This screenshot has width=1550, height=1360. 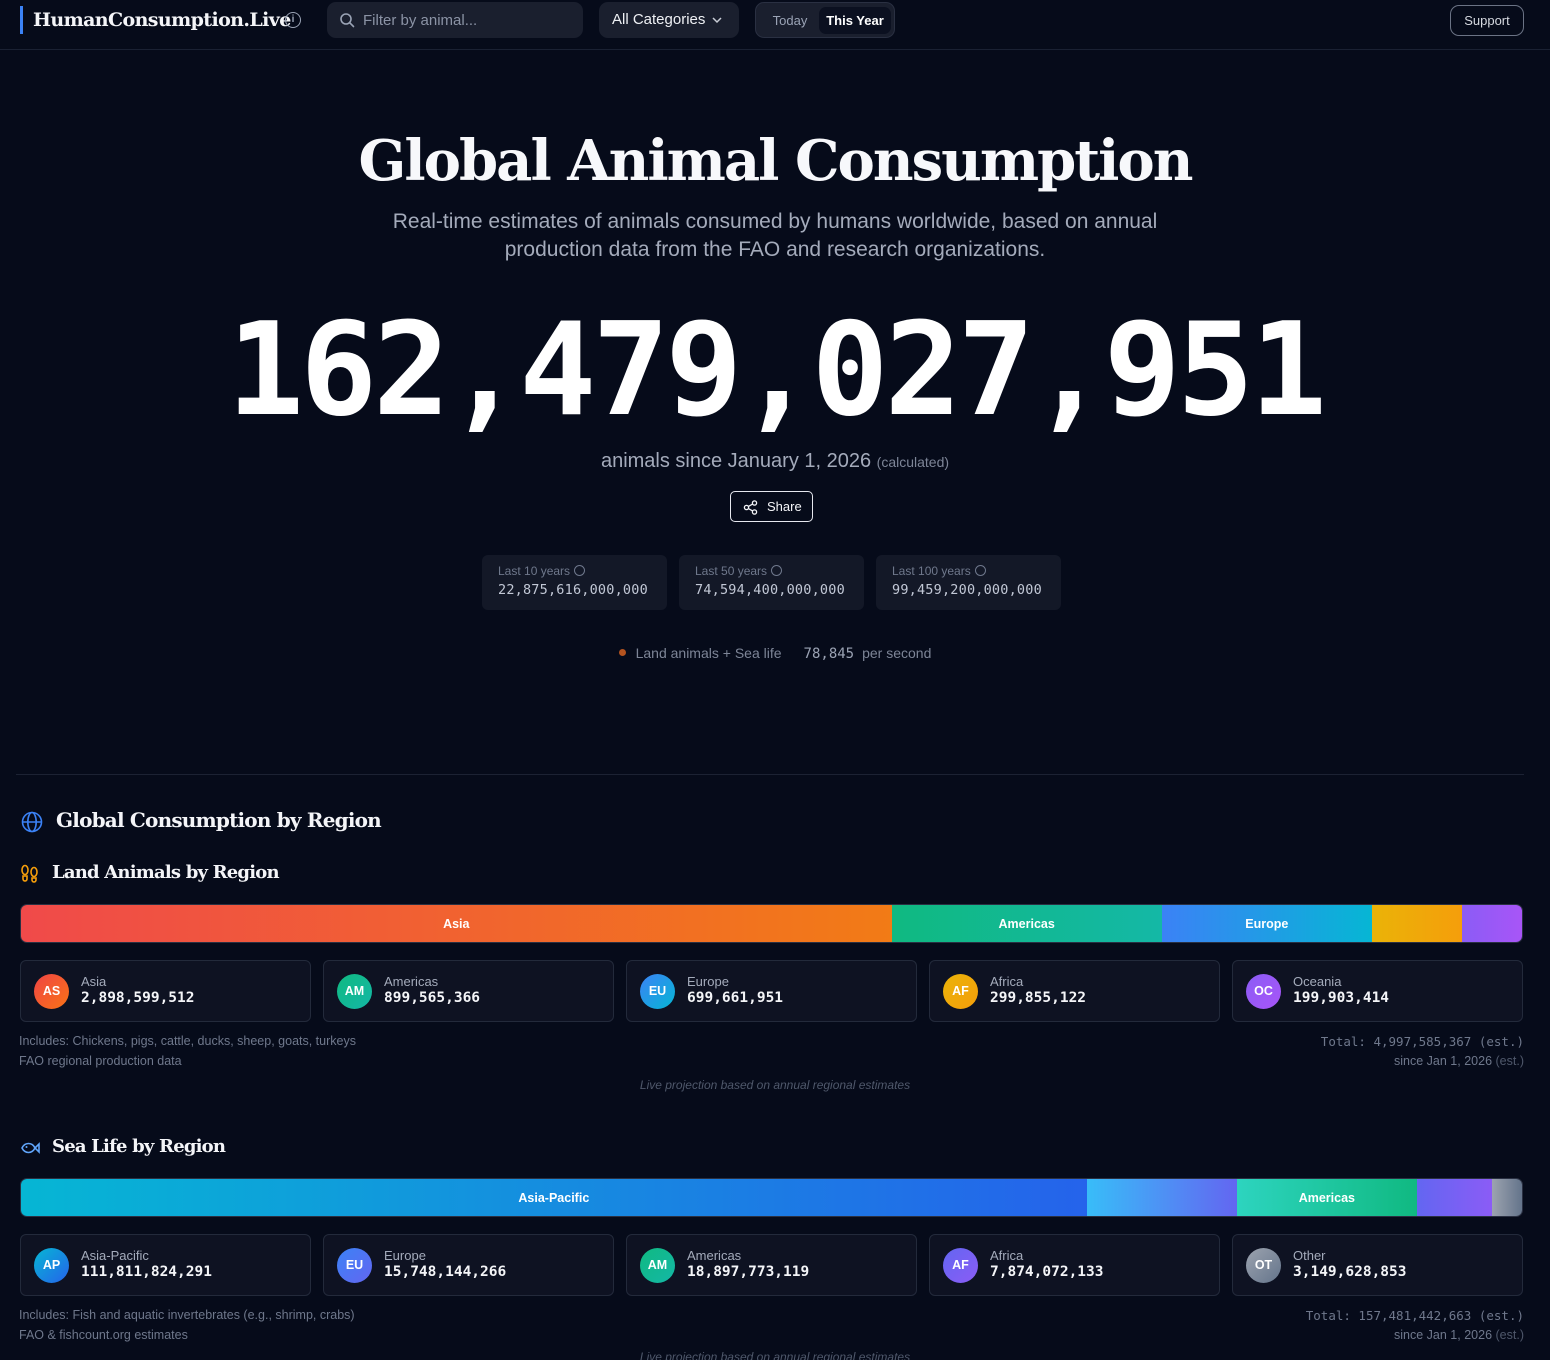 What do you see at coordinates (731, 571) in the screenshot?
I see `history-label: Last 50 years` at bounding box center [731, 571].